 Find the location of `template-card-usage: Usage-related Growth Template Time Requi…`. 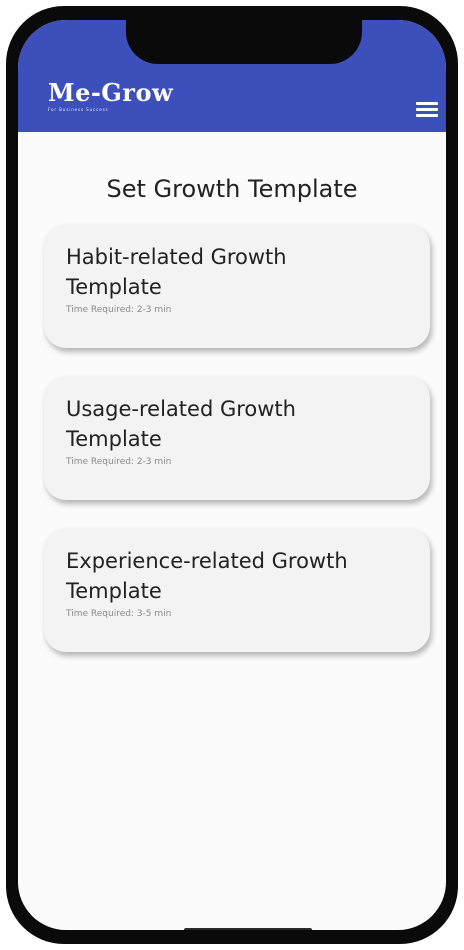

template-card-usage: Usage-related Growth Template Time Requi… is located at coordinates (237, 438).